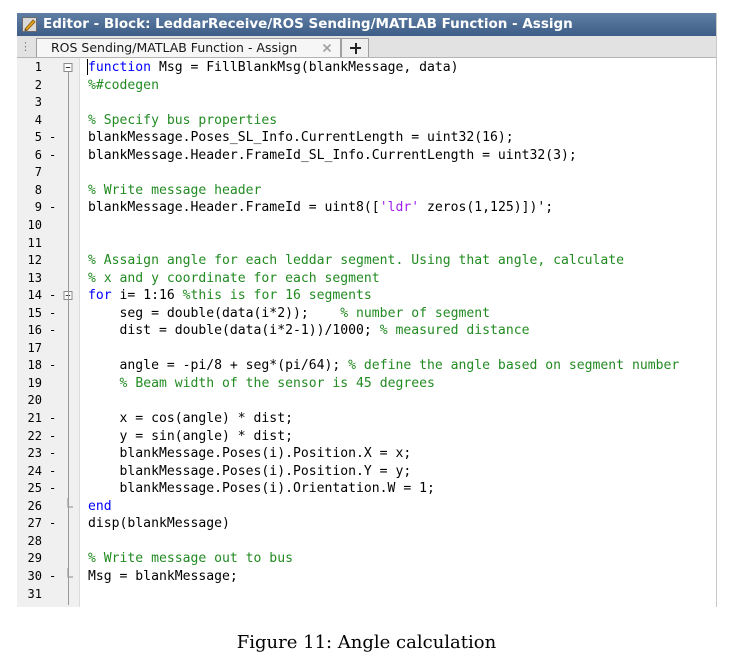  I want to click on line-number: 20, so click(34, 400).